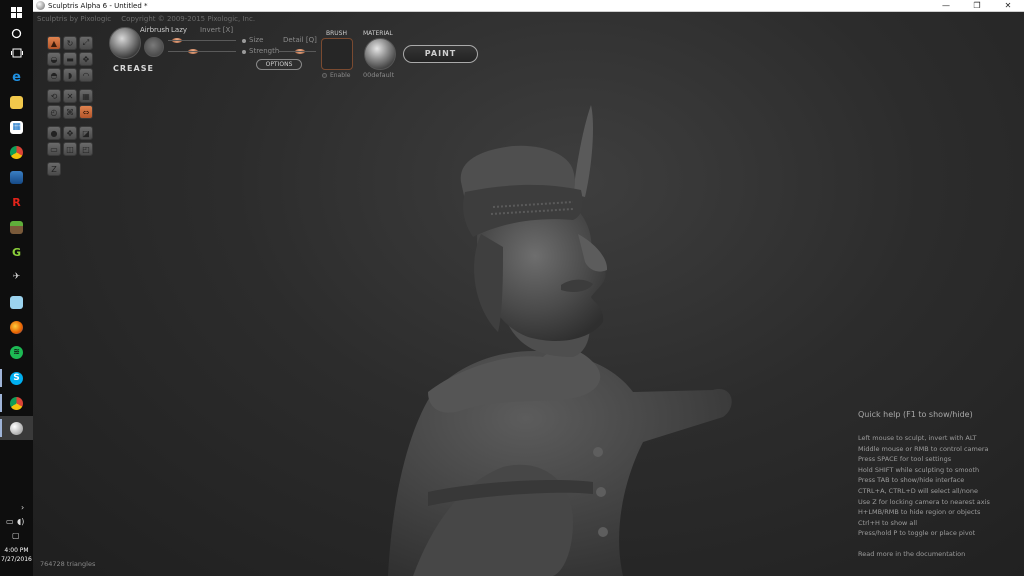 This screenshot has height=576, width=1024. I want to click on roblox-icon: R, so click(16, 202).